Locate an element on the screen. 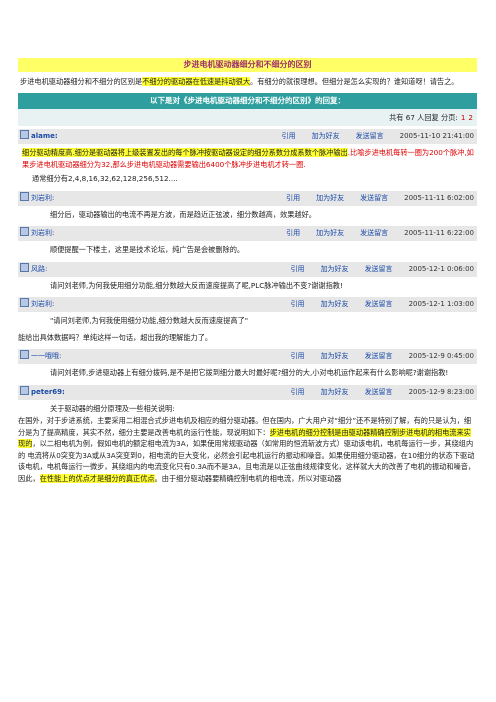 This screenshot has height=702, width=496. reply-count: 共有 67 人回复 分页: is located at coordinates (423, 117).